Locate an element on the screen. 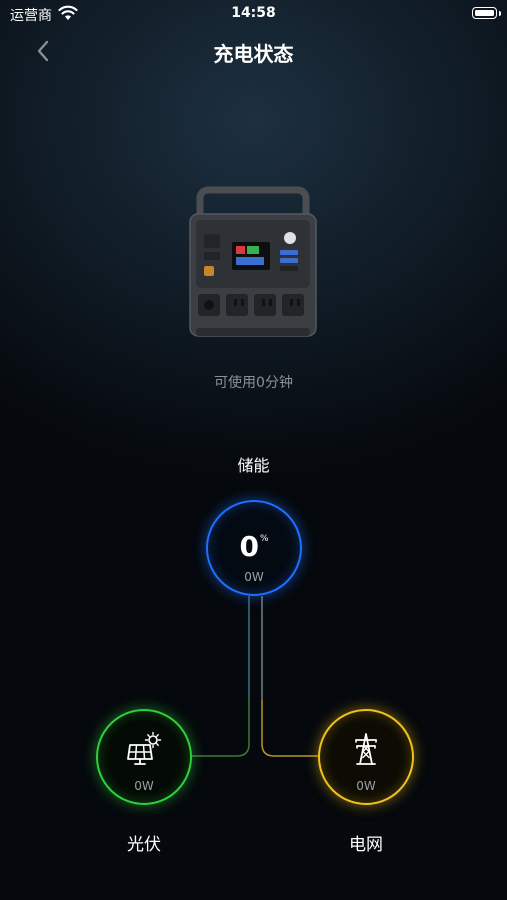 The width and height of the screenshot is (507, 900). solar-panel-icon is located at coordinates (144, 748).